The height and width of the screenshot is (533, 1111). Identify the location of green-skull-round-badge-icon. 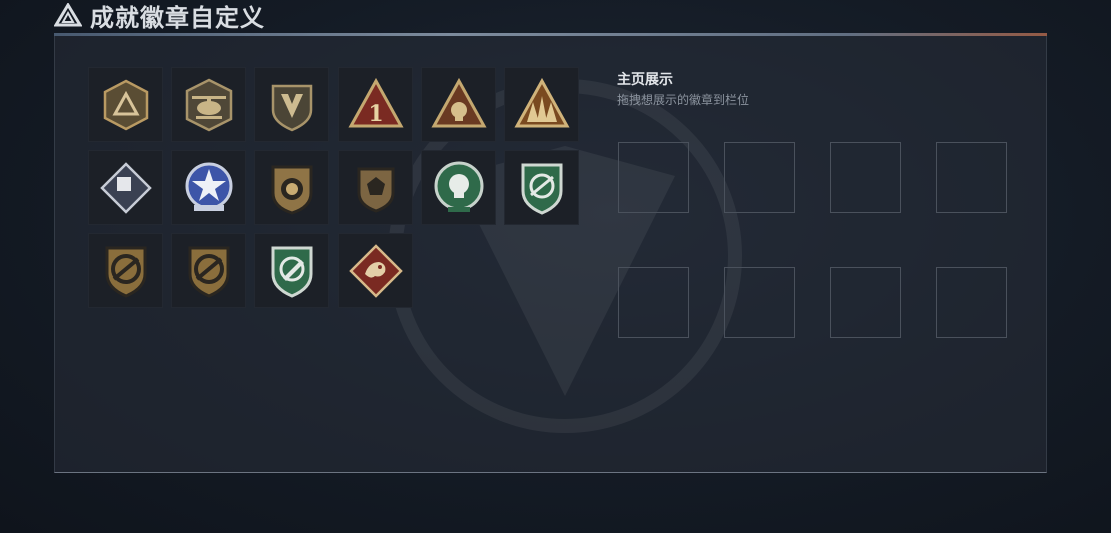
(459, 186).